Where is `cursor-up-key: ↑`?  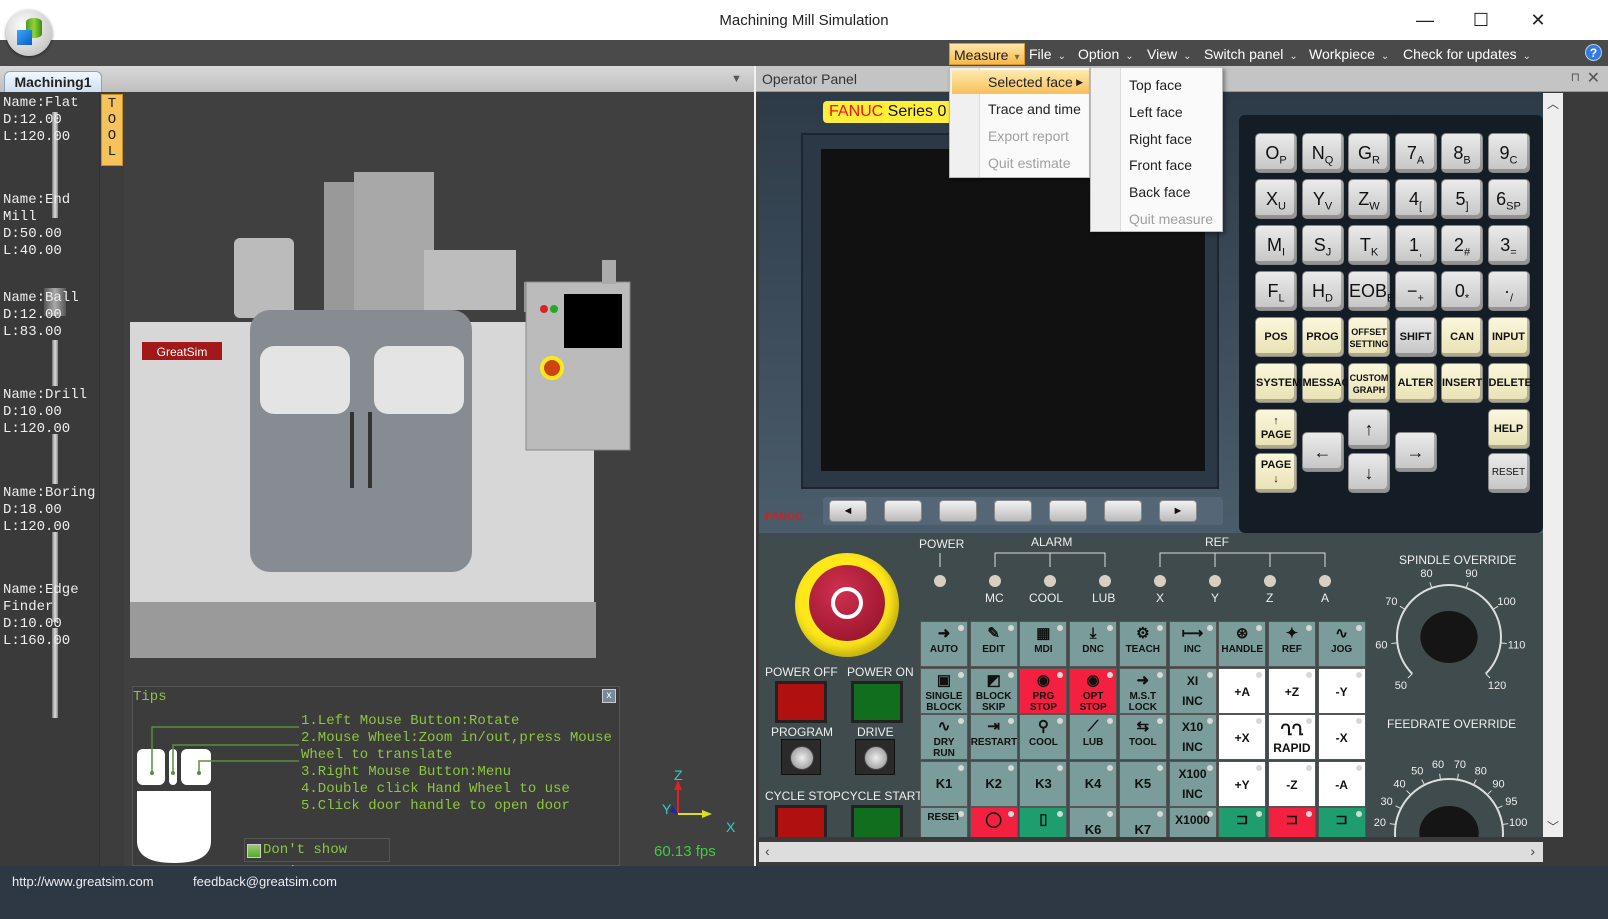
cursor-up-key: ↑ is located at coordinates (1369, 429).